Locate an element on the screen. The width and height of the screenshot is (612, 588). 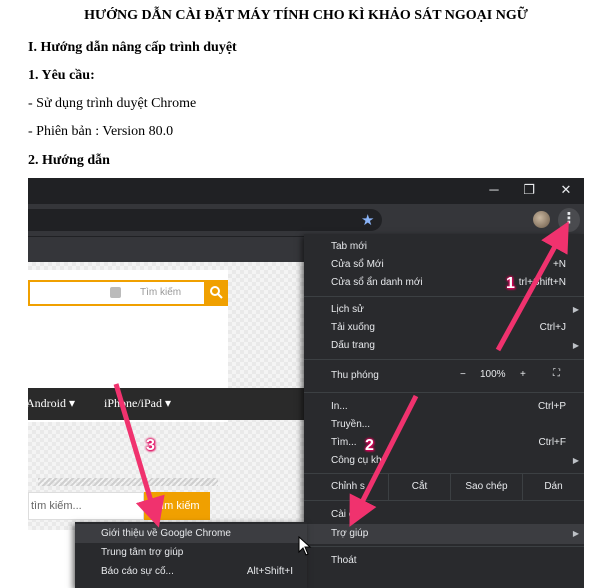
section-heading: I. Hướng dẫn nâng cấp trình duyệt is located at coordinates (132, 47).